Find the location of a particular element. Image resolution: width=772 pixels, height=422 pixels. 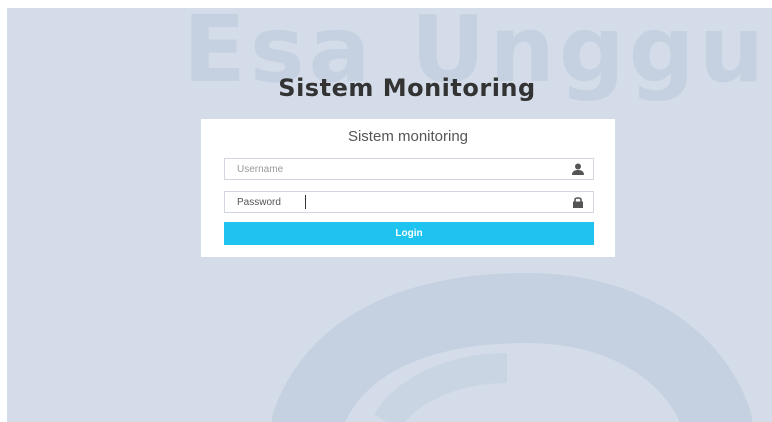

username-input is located at coordinates (401, 169).